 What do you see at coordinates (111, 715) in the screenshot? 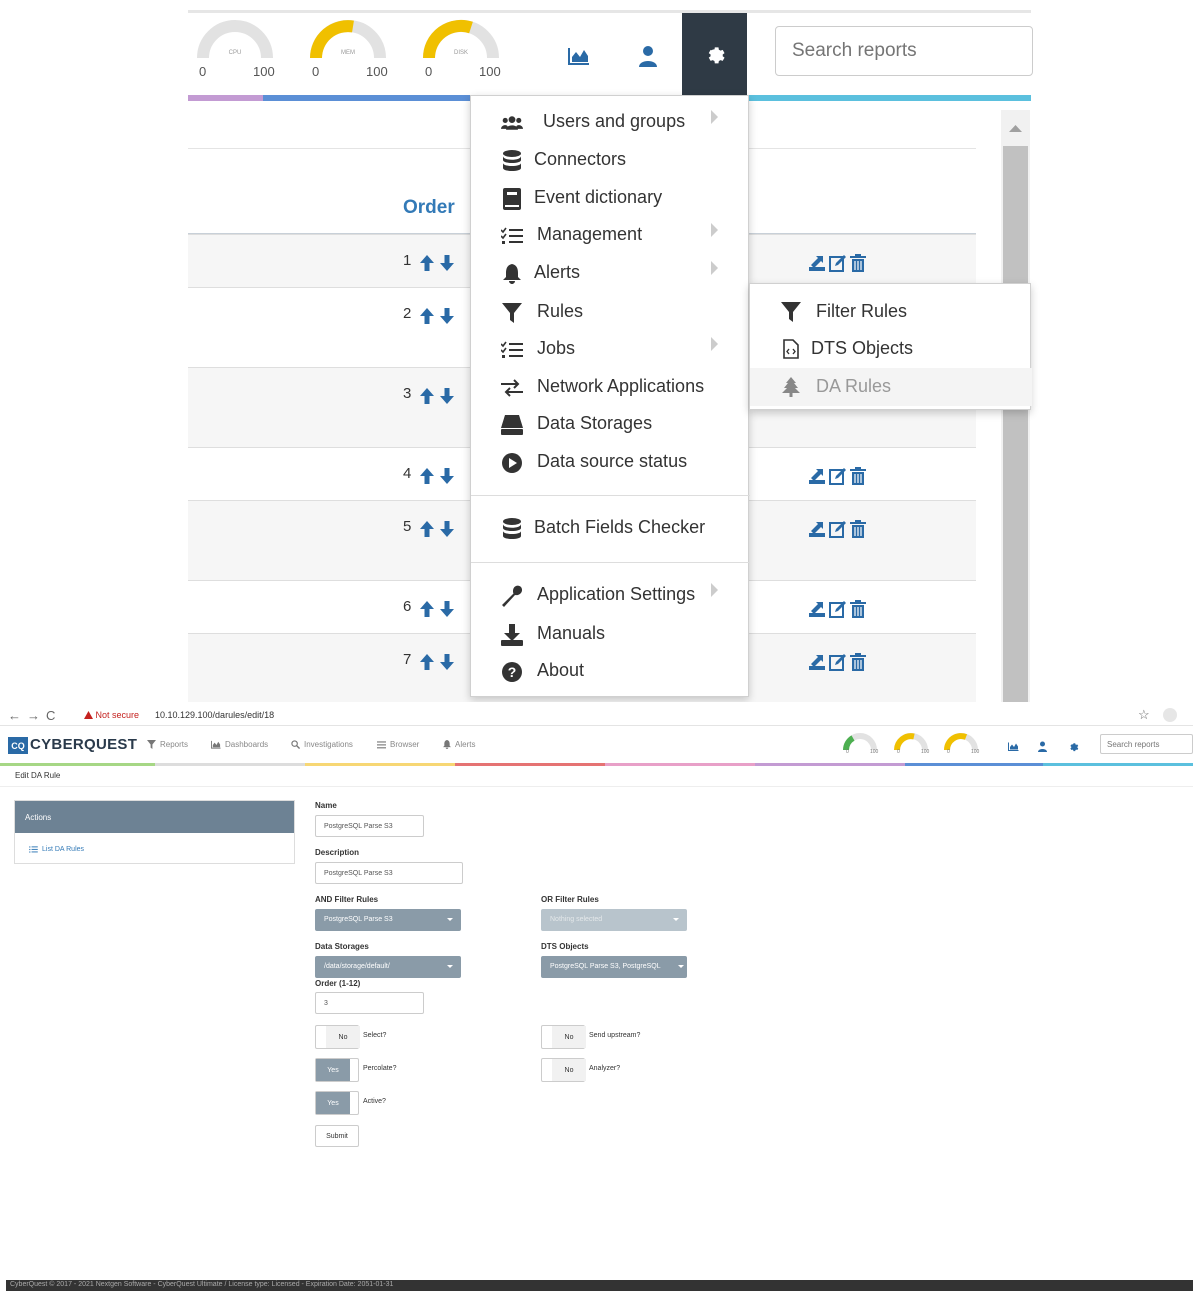
I see `not-secure-warning: Not secure` at bounding box center [111, 715].